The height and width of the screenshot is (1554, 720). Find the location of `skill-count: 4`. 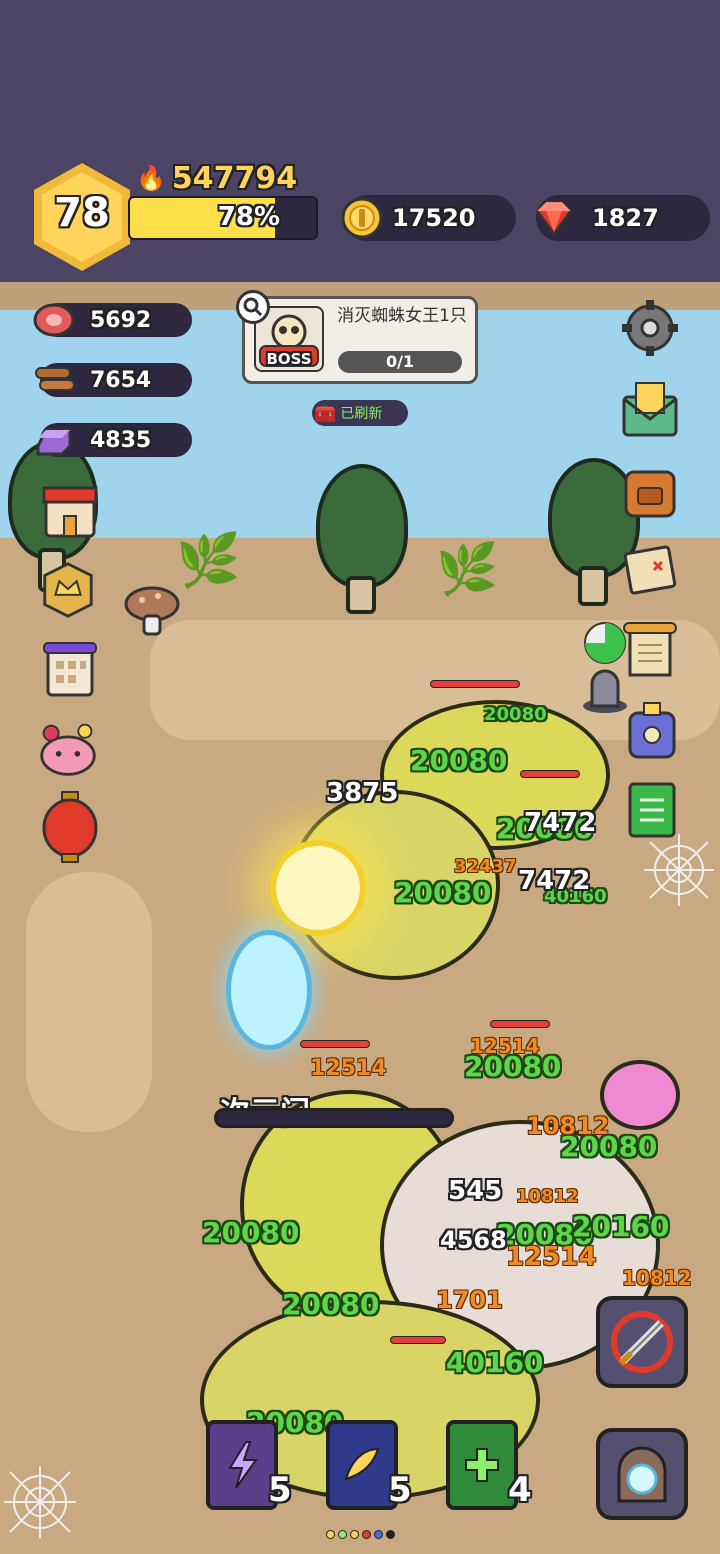

skill-count: 4 is located at coordinates (520, 1490).